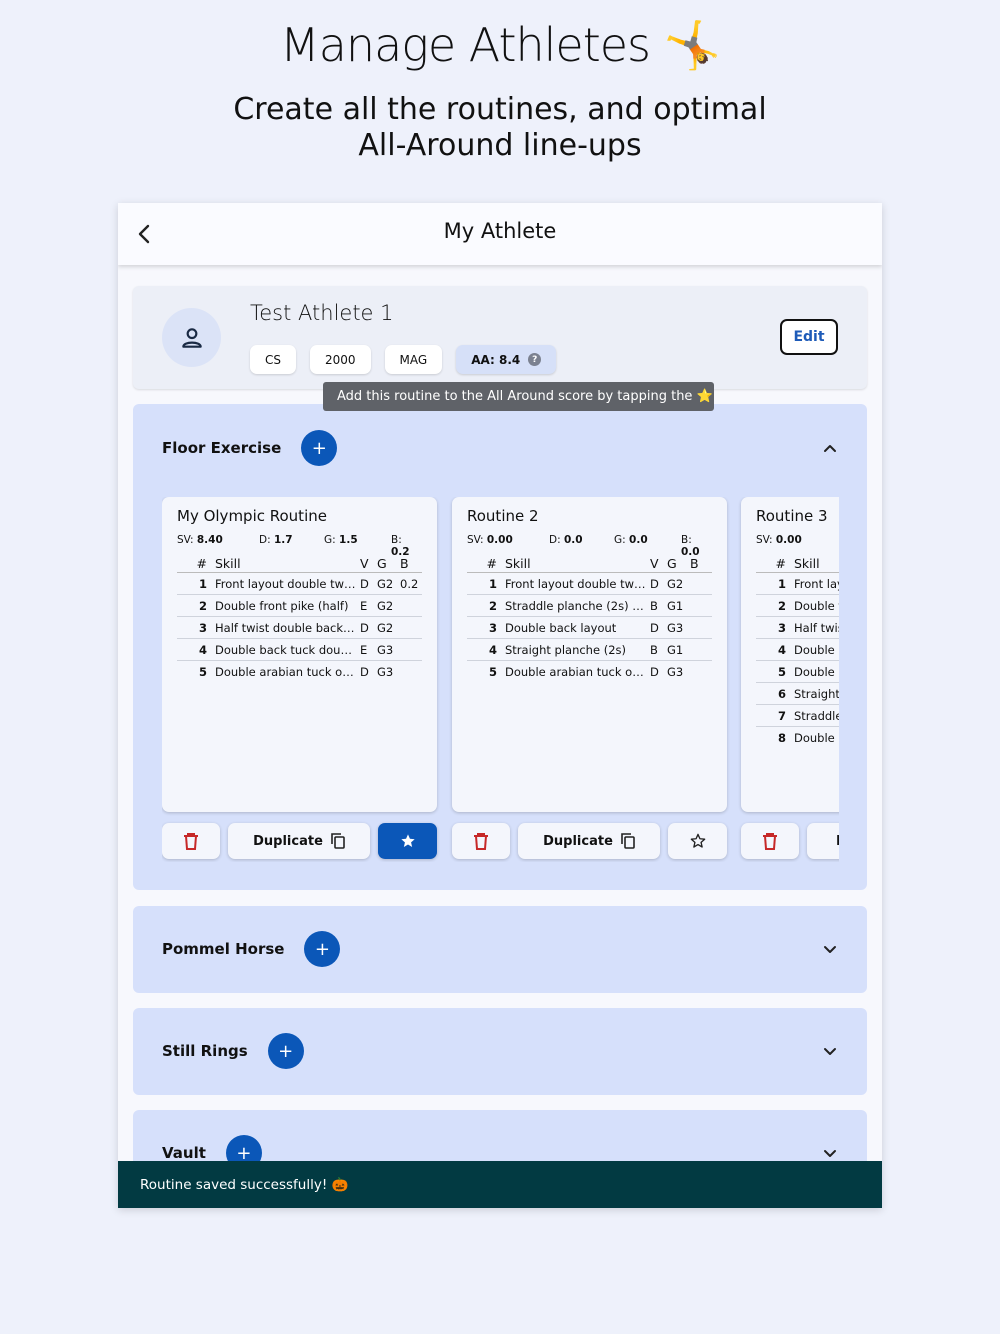 This screenshot has height=1334, width=1000. Describe the element at coordinates (797, 564) in the screenshot. I see `skills-table-header: # Skill` at that location.